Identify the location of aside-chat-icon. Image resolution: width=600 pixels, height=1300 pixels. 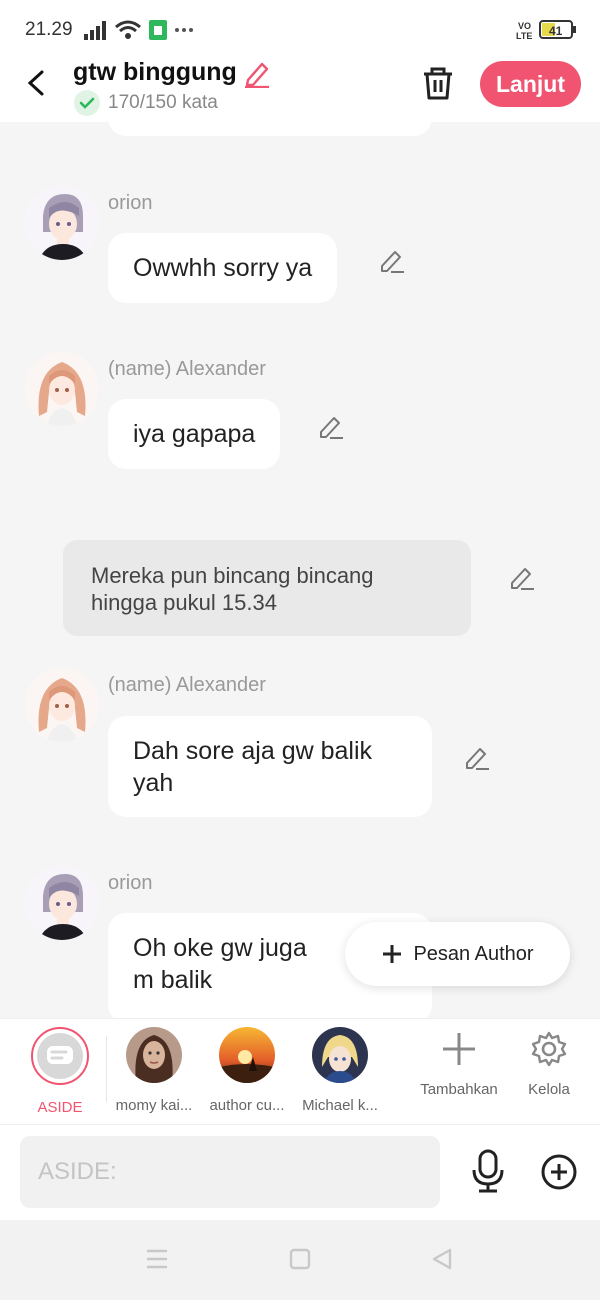
(60, 1056).